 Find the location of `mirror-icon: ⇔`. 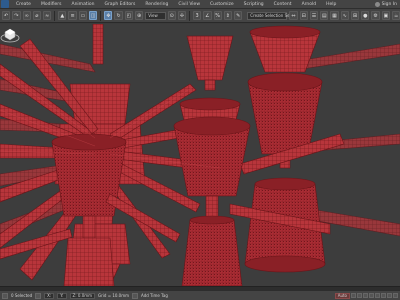

mirror-icon: ⇔ is located at coordinates (293, 15).